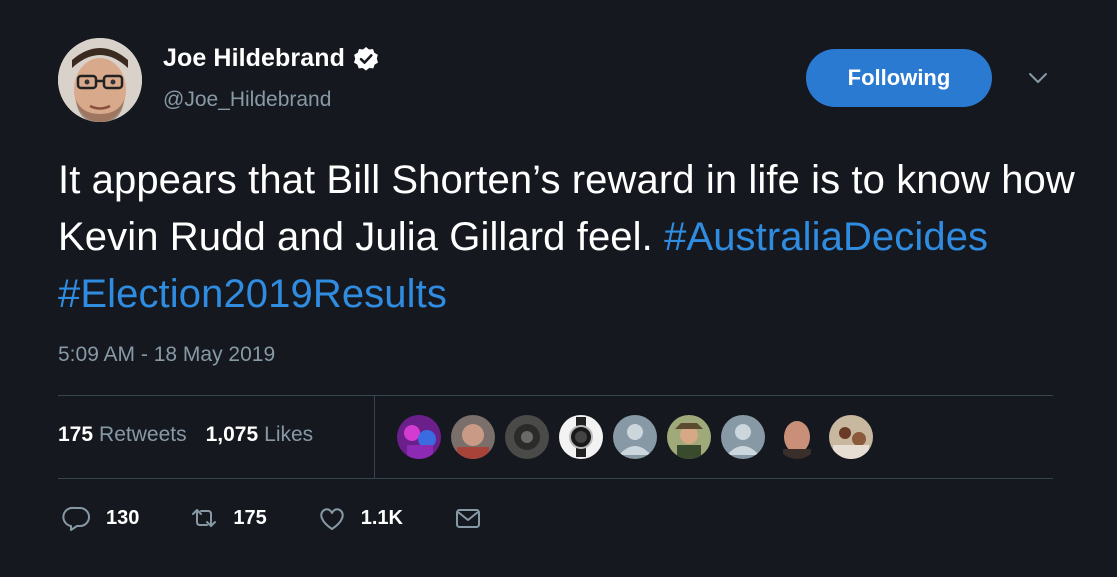 The height and width of the screenshot is (577, 1117). Describe the element at coordinates (297, 518) in the screenshot. I see `tweet-actions: 130 175 1.1K` at that location.